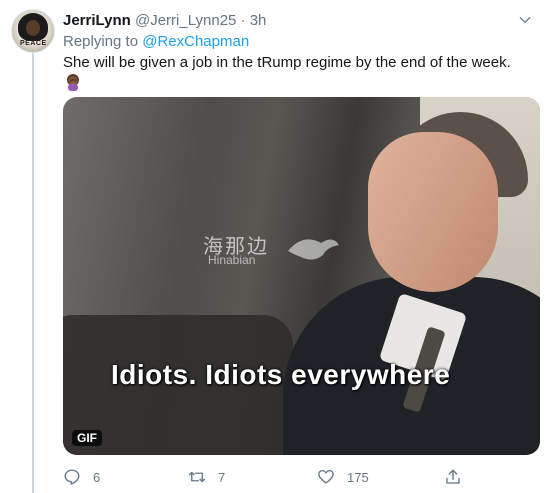 The image size is (550, 493). I want to click on avatar-face, so click(33, 28).